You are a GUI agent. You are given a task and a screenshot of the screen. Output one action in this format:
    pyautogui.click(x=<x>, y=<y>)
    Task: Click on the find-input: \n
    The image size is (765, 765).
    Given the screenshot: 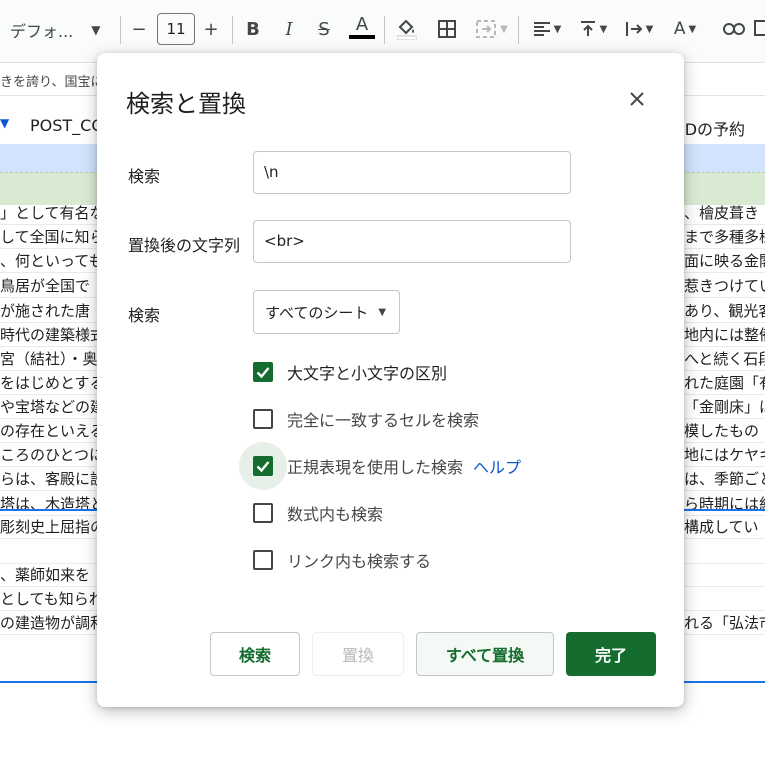 What is the action you would take?
    pyautogui.click(x=412, y=172)
    